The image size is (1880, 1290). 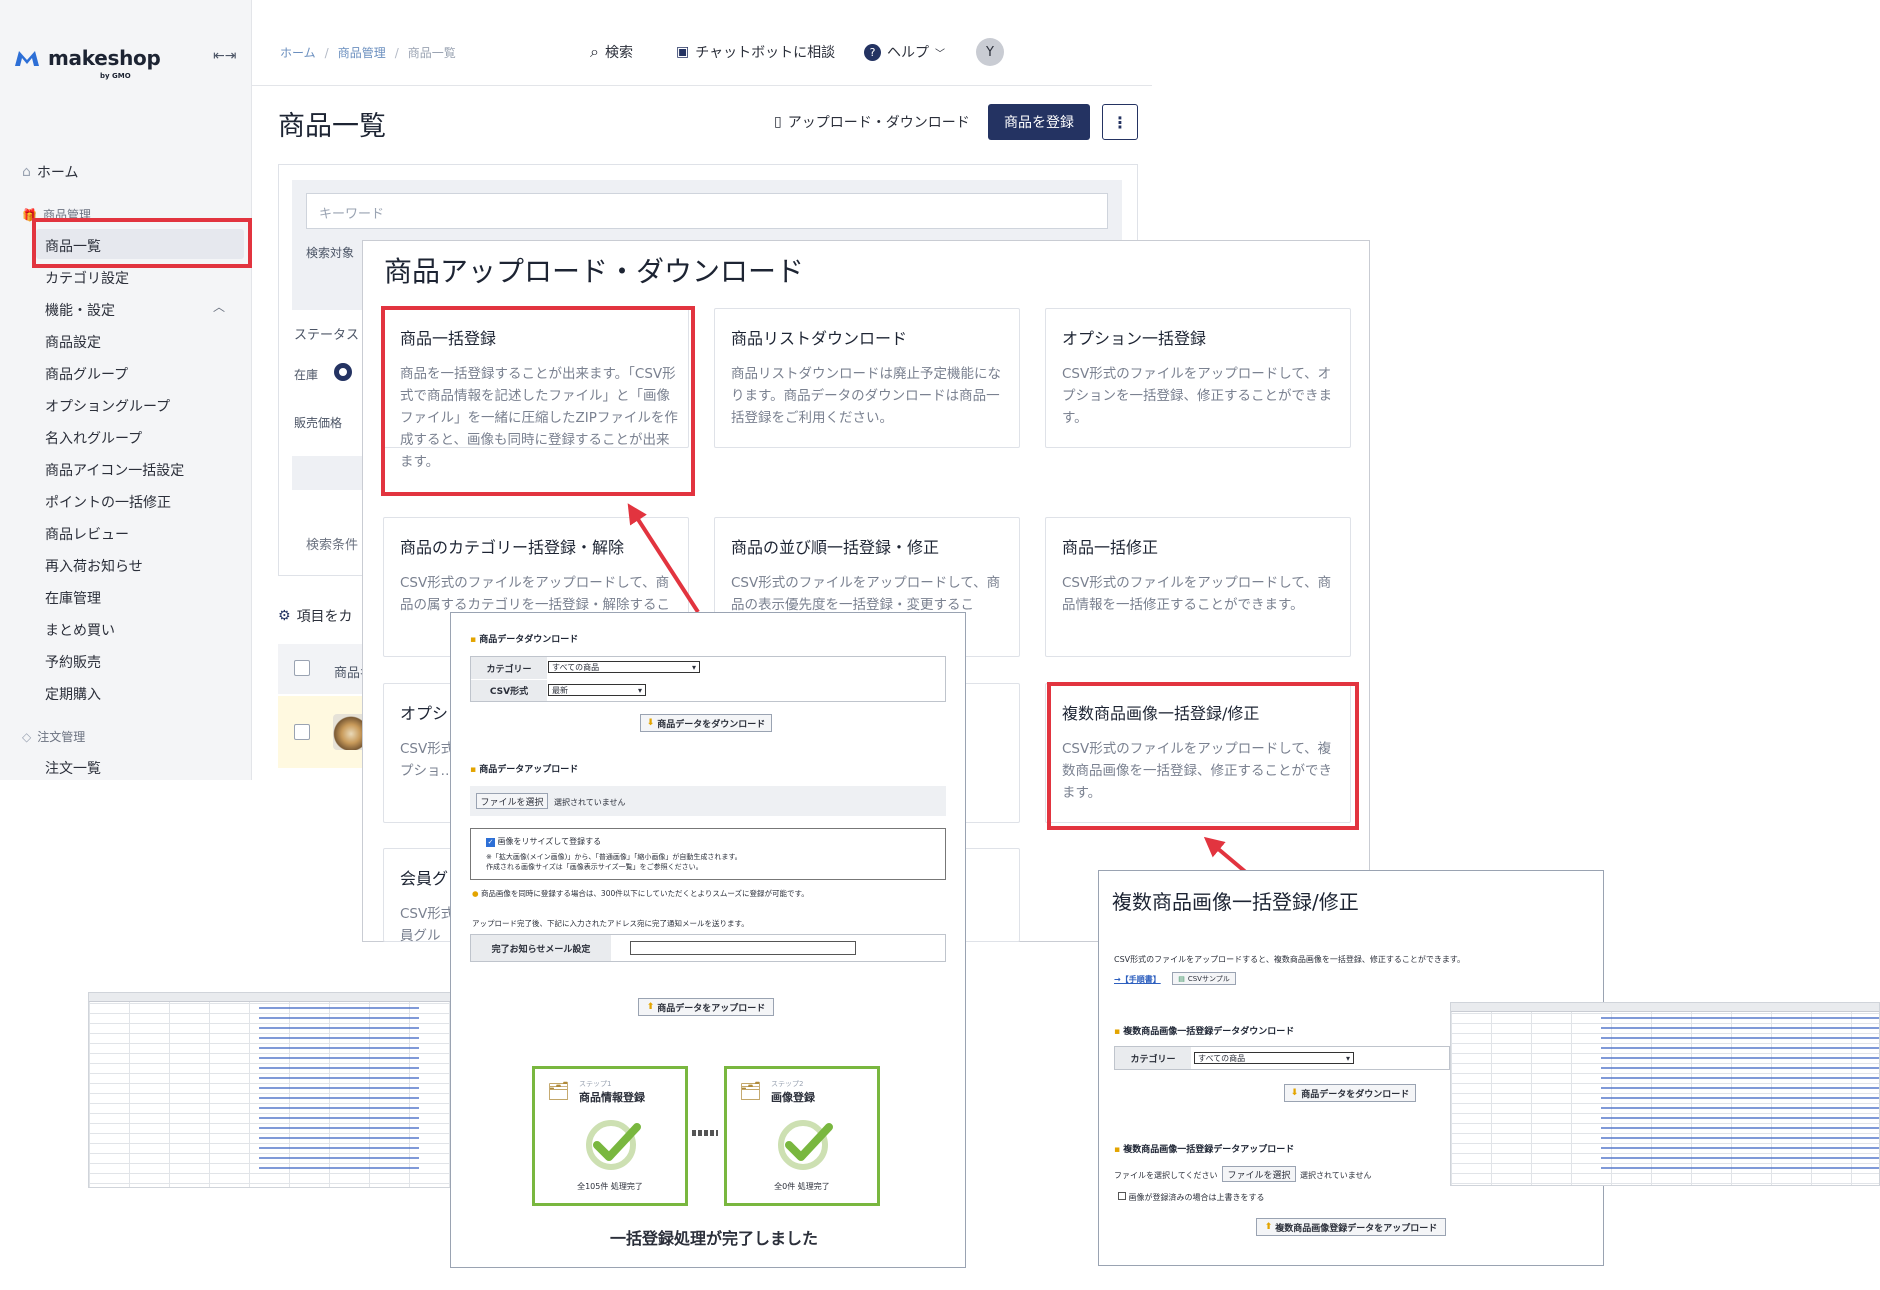 What do you see at coordinates (793, 1097) in the screenshot?
I see `step2-name: 画像登録` at bounding box center [793, 1097].